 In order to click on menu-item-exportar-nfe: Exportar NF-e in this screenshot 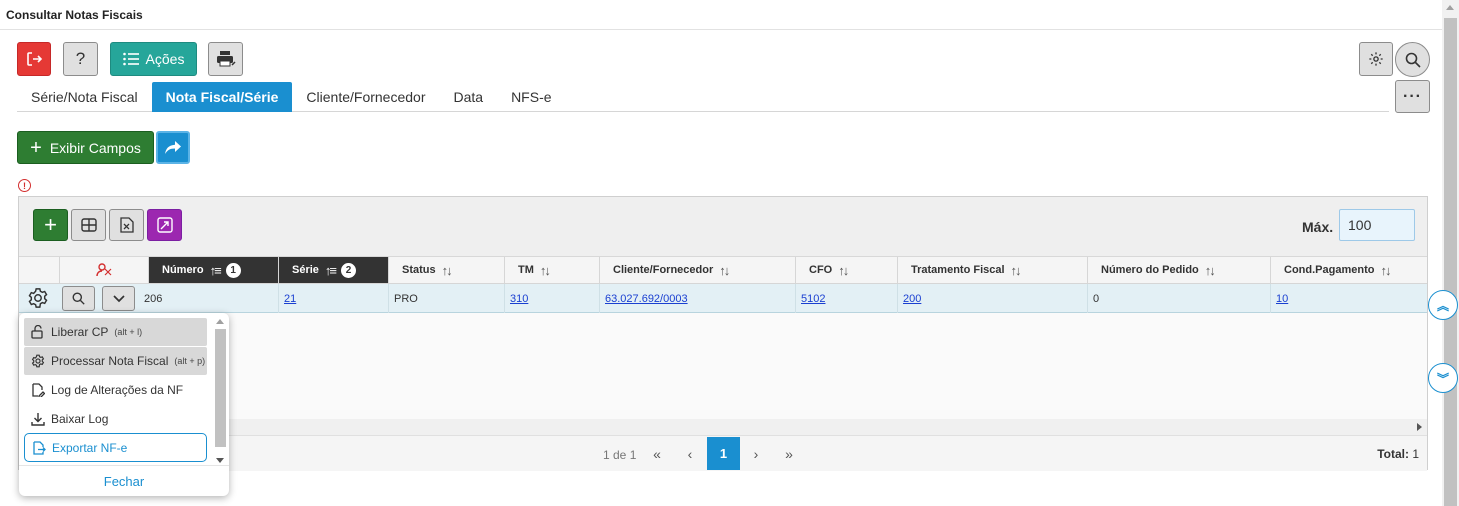, I will do `click(115, 447)`.